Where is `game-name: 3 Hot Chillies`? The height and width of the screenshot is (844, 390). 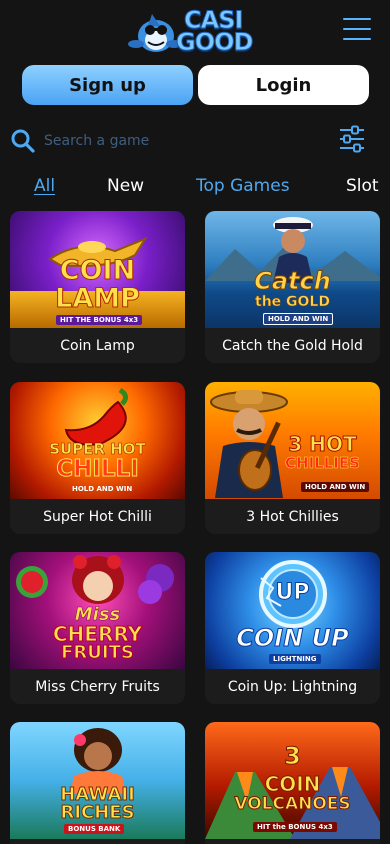
game-name: 3 Hot Chillies is located at coordinates (292, 516).